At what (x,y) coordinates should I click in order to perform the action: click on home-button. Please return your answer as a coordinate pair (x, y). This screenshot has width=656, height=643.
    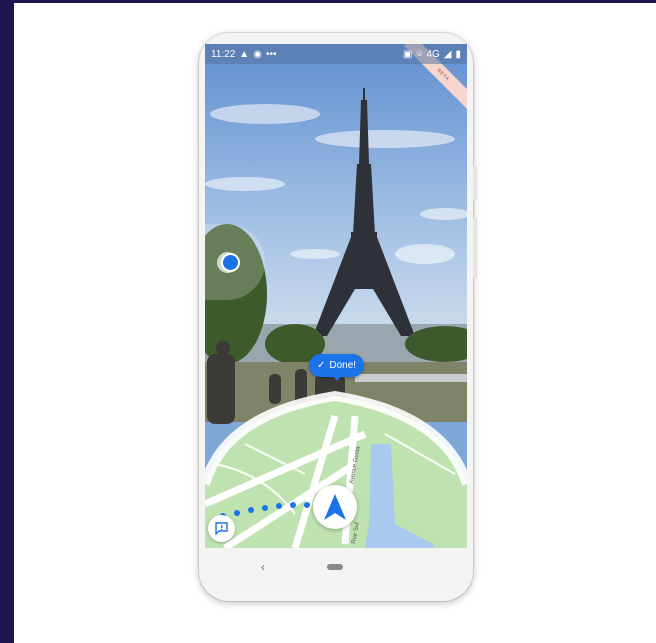
    Looking at the image, I should click on (335, 567).